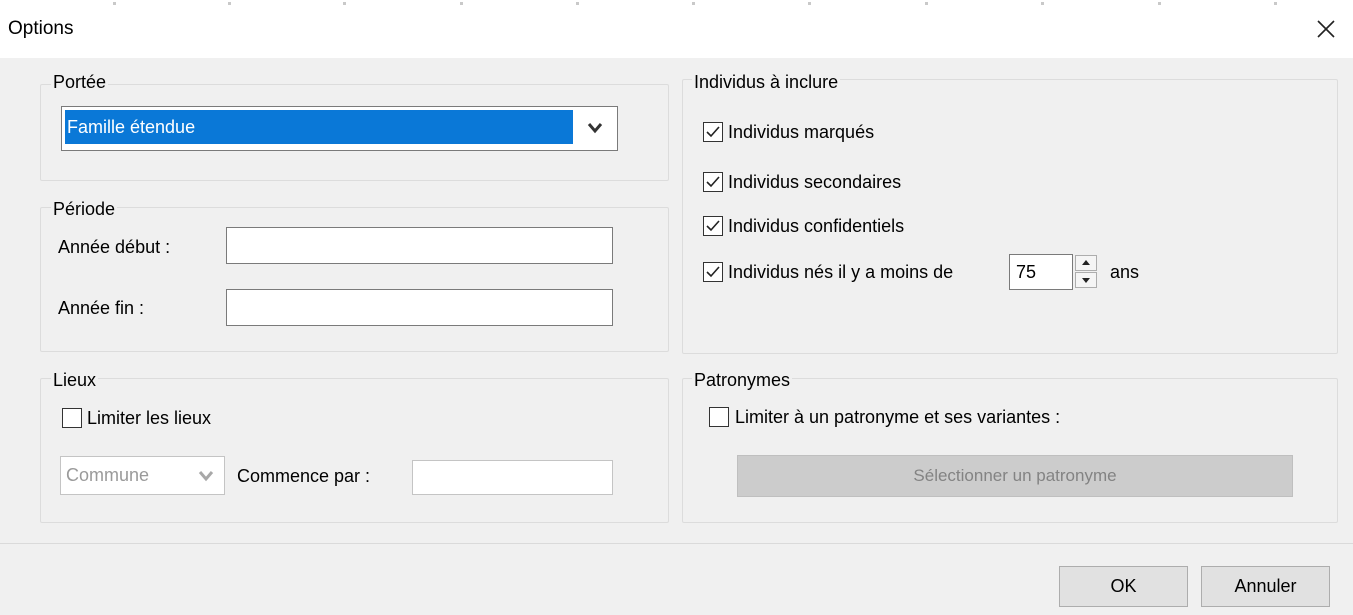  Describe the element at coordinates (801, 132) in the screenshot. I see `marked-individuals-label: Individus marqués` at that location.